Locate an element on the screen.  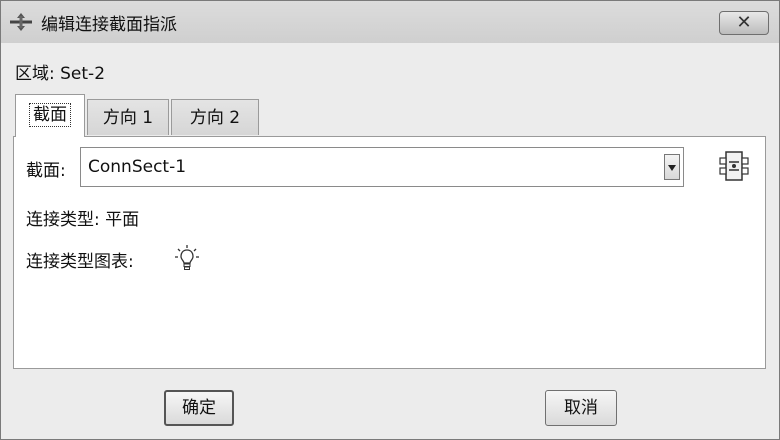
tab-orientation-2: 方向 2 is located at coordinates (215, 117).